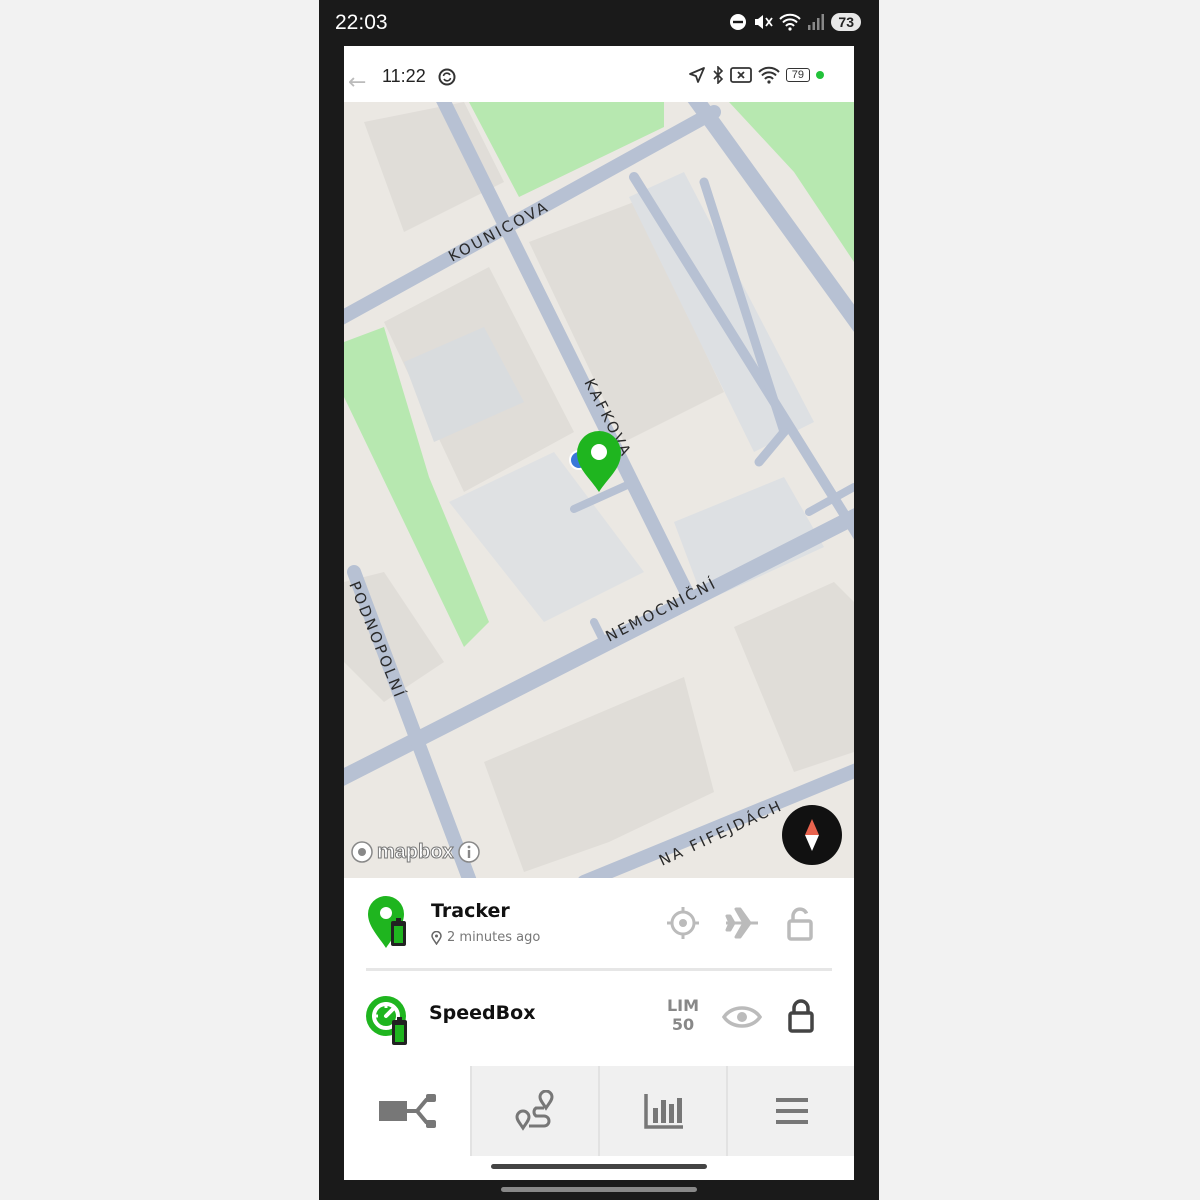 This screenshot has width=1200, height=1200. I want to click on lock-icon, so click(801, 1016).